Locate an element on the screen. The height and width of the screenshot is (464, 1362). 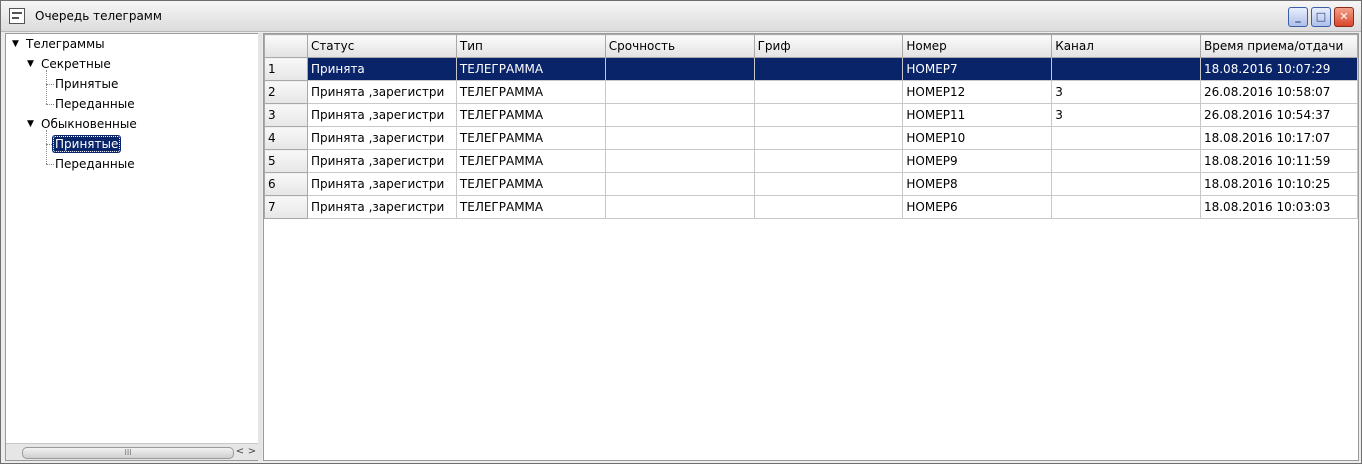
row-header: 6 is located at coordinates (286, 184).